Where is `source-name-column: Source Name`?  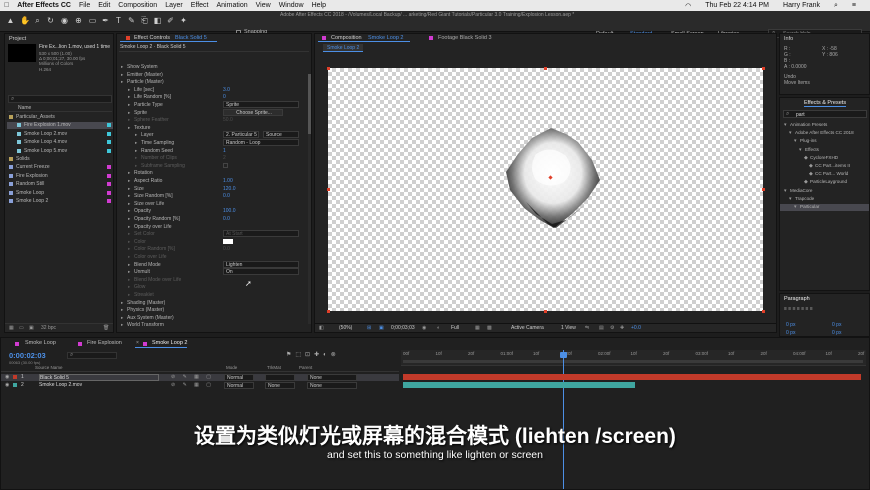 source-name-column: Source Name is located at coordinates (49, 367).